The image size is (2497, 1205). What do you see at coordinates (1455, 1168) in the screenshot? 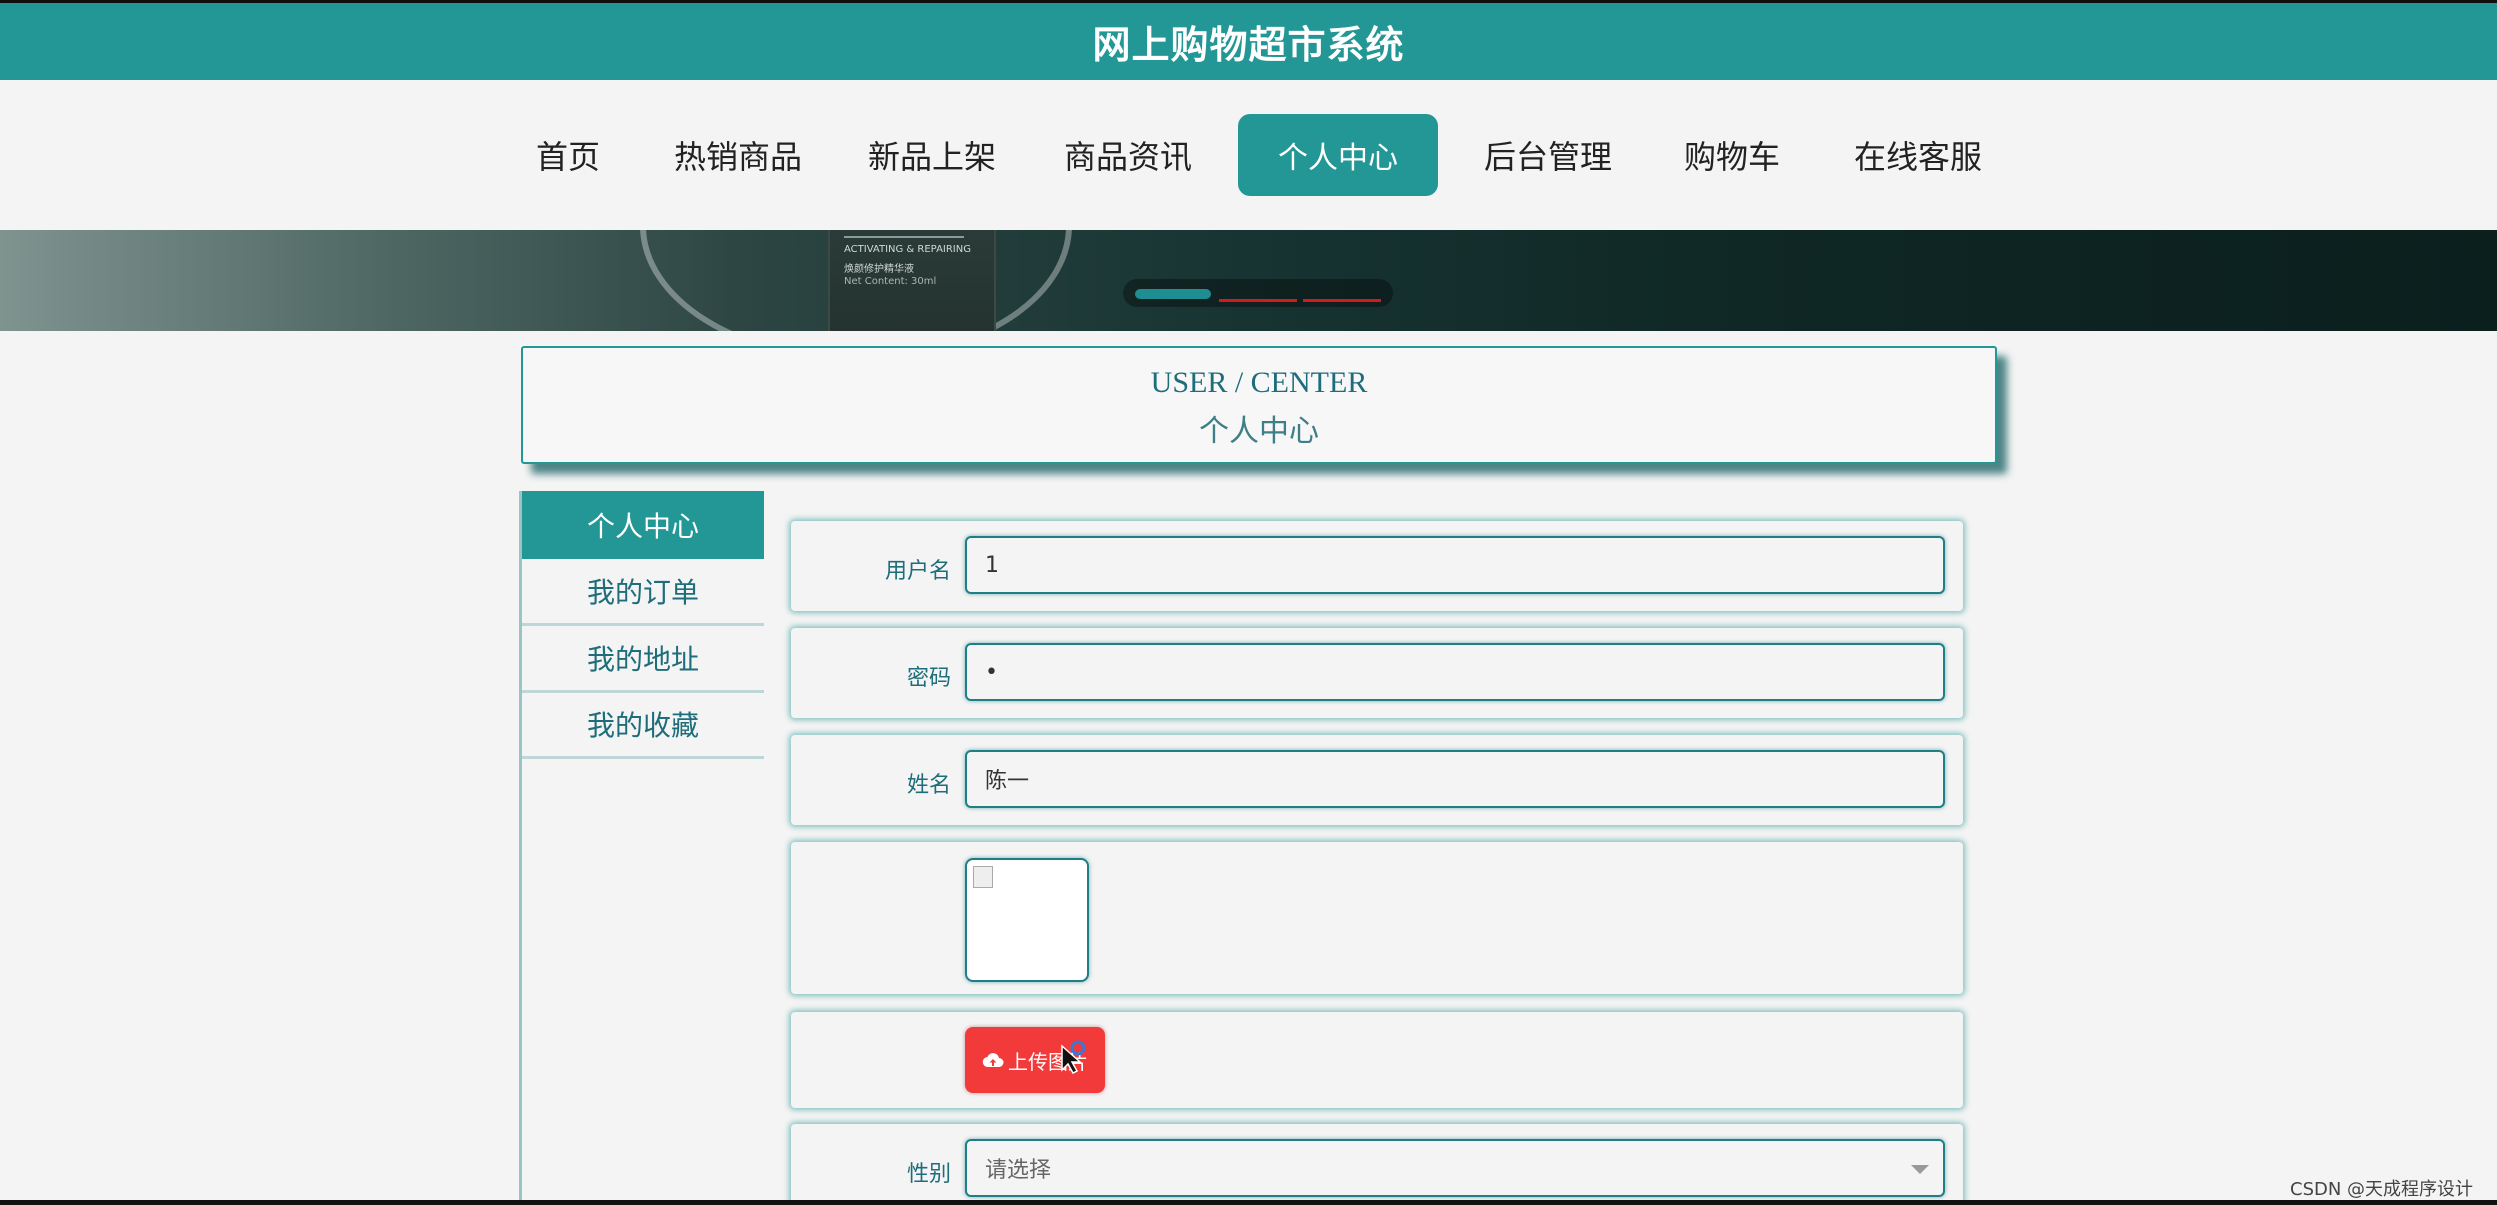
I see `gender-select: 请选择` at bounding box center [1455, 1168].